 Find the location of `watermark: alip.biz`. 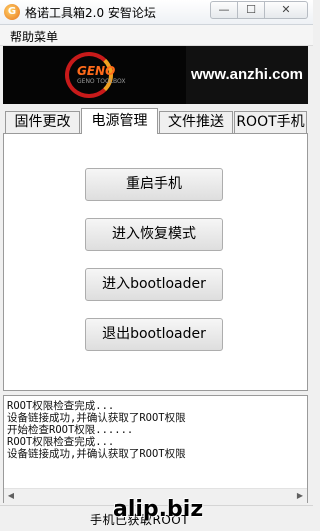

watermark: alip.biz is located at coordinates (158, 509).